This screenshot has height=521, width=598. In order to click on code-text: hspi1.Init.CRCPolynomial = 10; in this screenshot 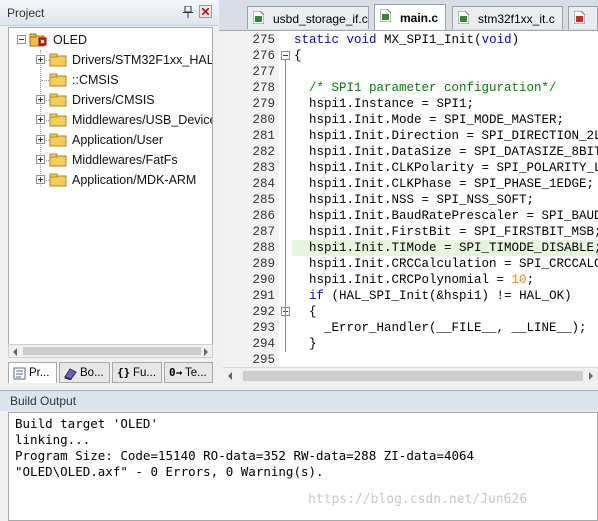, I will do `click(414, 280)`.